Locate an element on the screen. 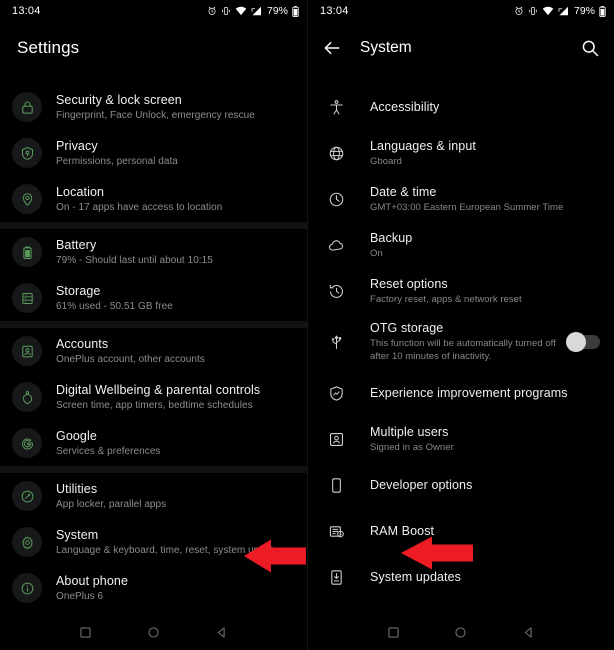 The height and width of the screenshot is (650, 614). settings-item-accounts: Accounts OnePlus account, other accounts is located at coordinates (153, 351).